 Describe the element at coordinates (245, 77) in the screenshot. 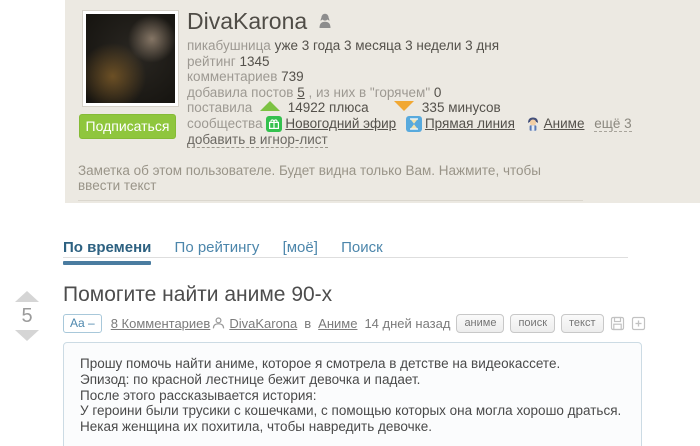

I see `stat-comments: комментариев 739` at that location.